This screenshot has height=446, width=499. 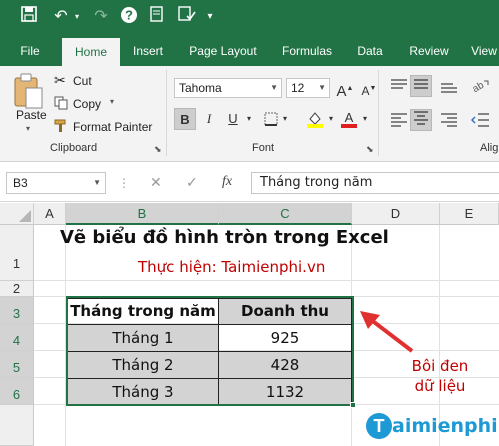 I want to click on tab-view: View, so click(x=482, y=51).